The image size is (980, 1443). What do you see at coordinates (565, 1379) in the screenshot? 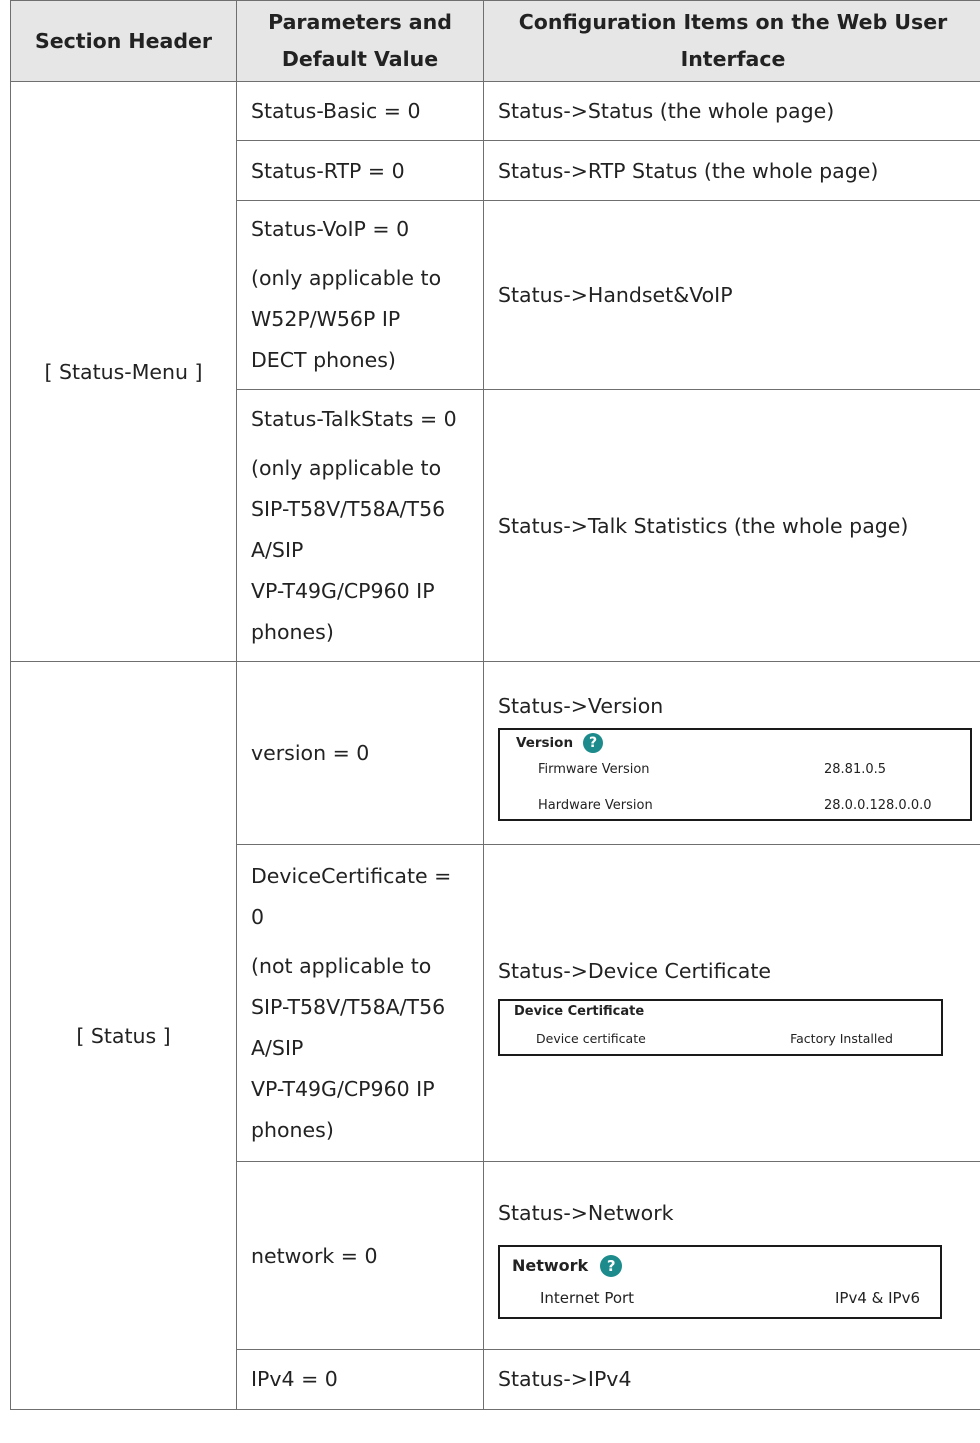
I see `config-text: Status->IPv4` at bounding box center [565, 1379].